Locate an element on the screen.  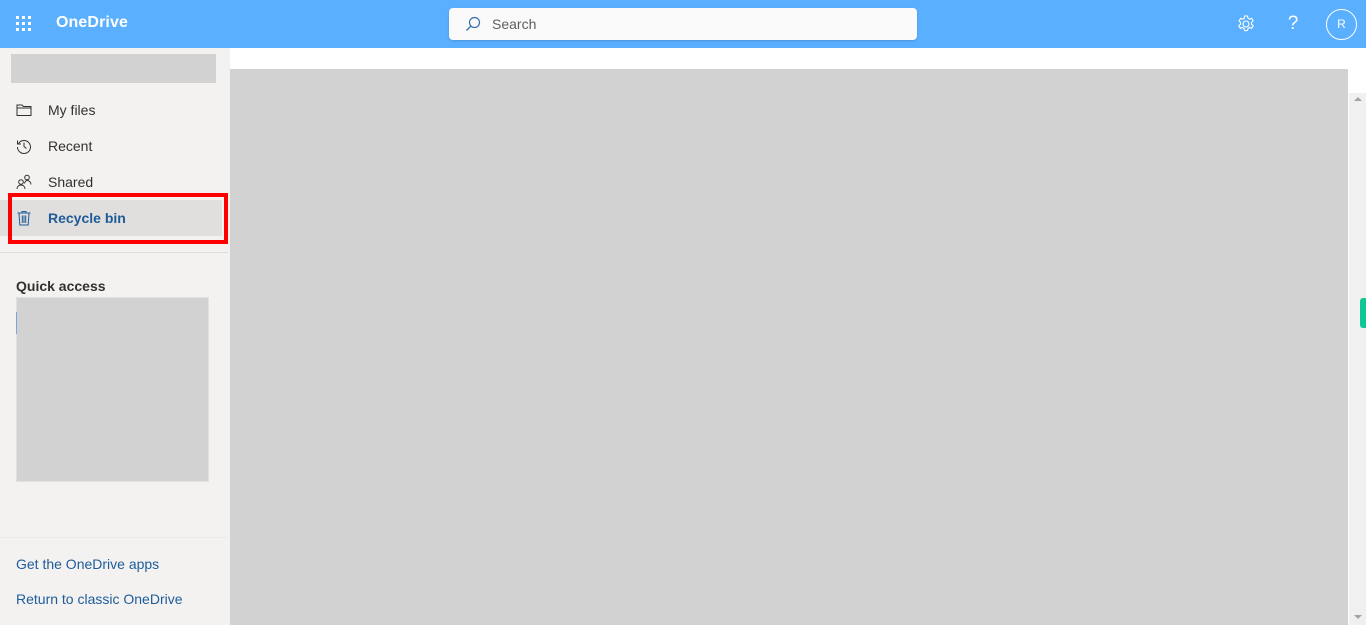
sidebar-item-recycle-bin: Recycle bin is located at coordinates (111, 218).